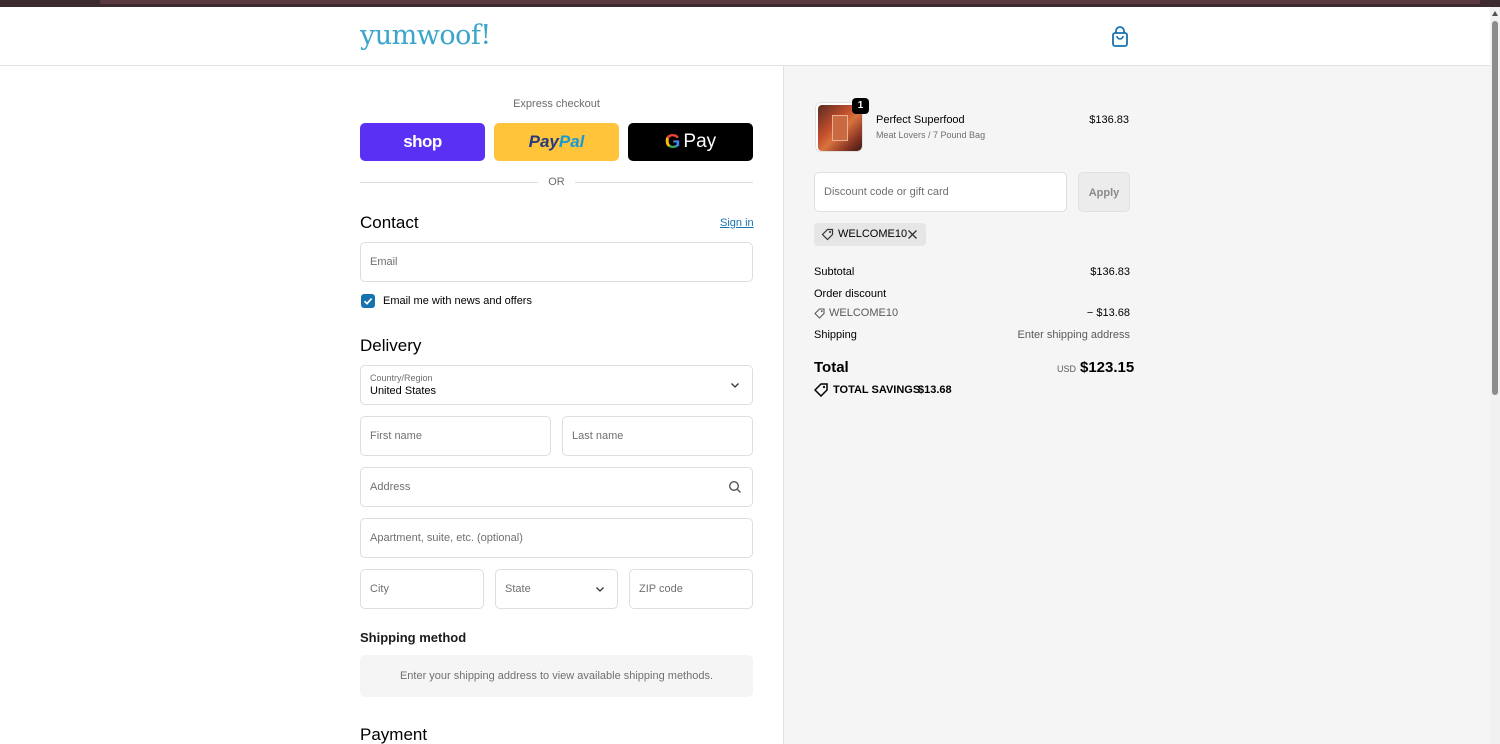  I want to click on site-header: yumwoof!, so click(745, 36).